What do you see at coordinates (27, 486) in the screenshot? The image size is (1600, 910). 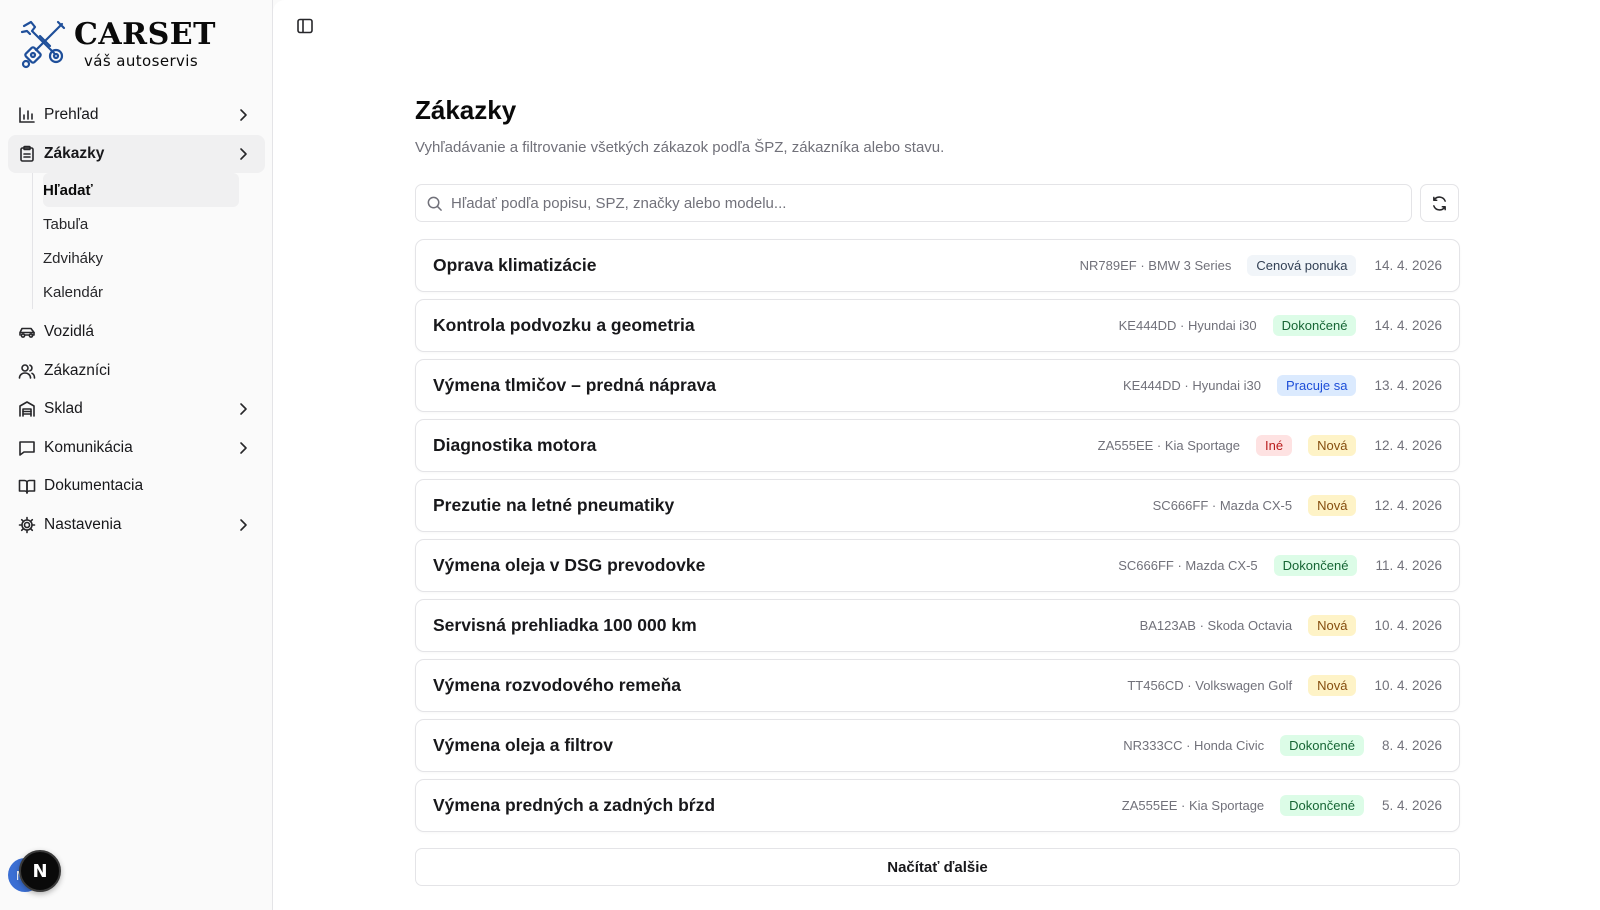 I see `book-icon` at bounding box center [27, 486].